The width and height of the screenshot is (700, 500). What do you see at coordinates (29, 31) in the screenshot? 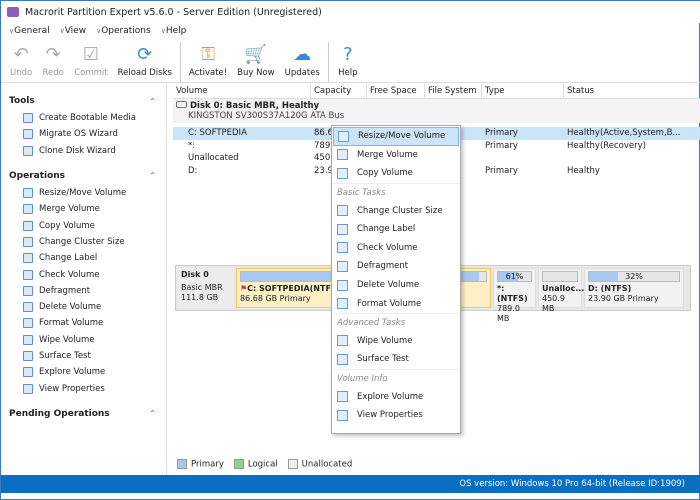
I see `menu-general: General` at bounding box center [29, 31].